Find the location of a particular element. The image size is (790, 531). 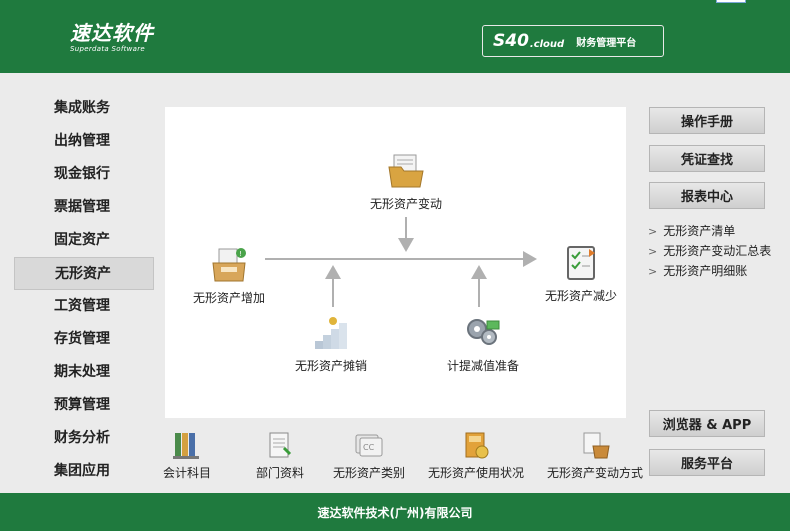

manual-button: 操作手册 is located at coordinates (707, 120).